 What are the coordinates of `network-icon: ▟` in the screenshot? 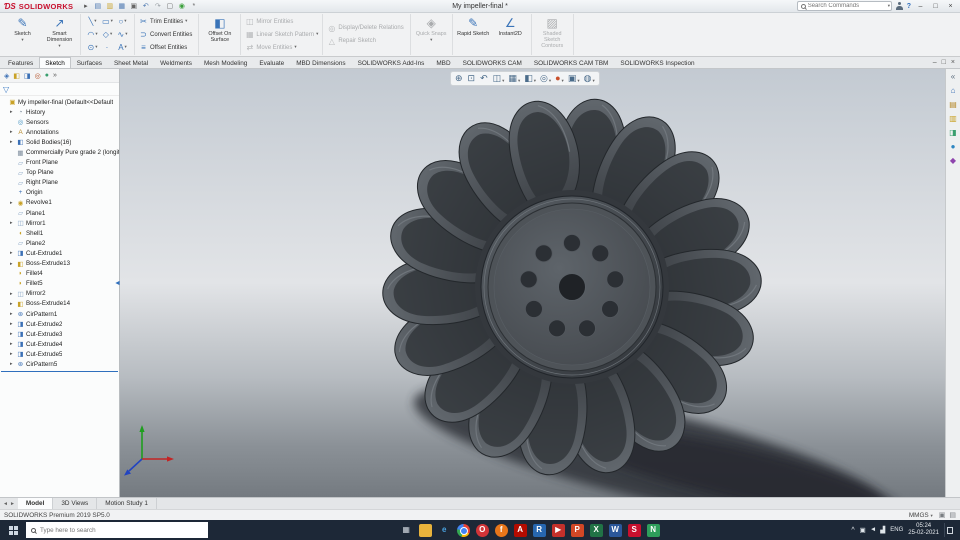 It's located at (882, 530).